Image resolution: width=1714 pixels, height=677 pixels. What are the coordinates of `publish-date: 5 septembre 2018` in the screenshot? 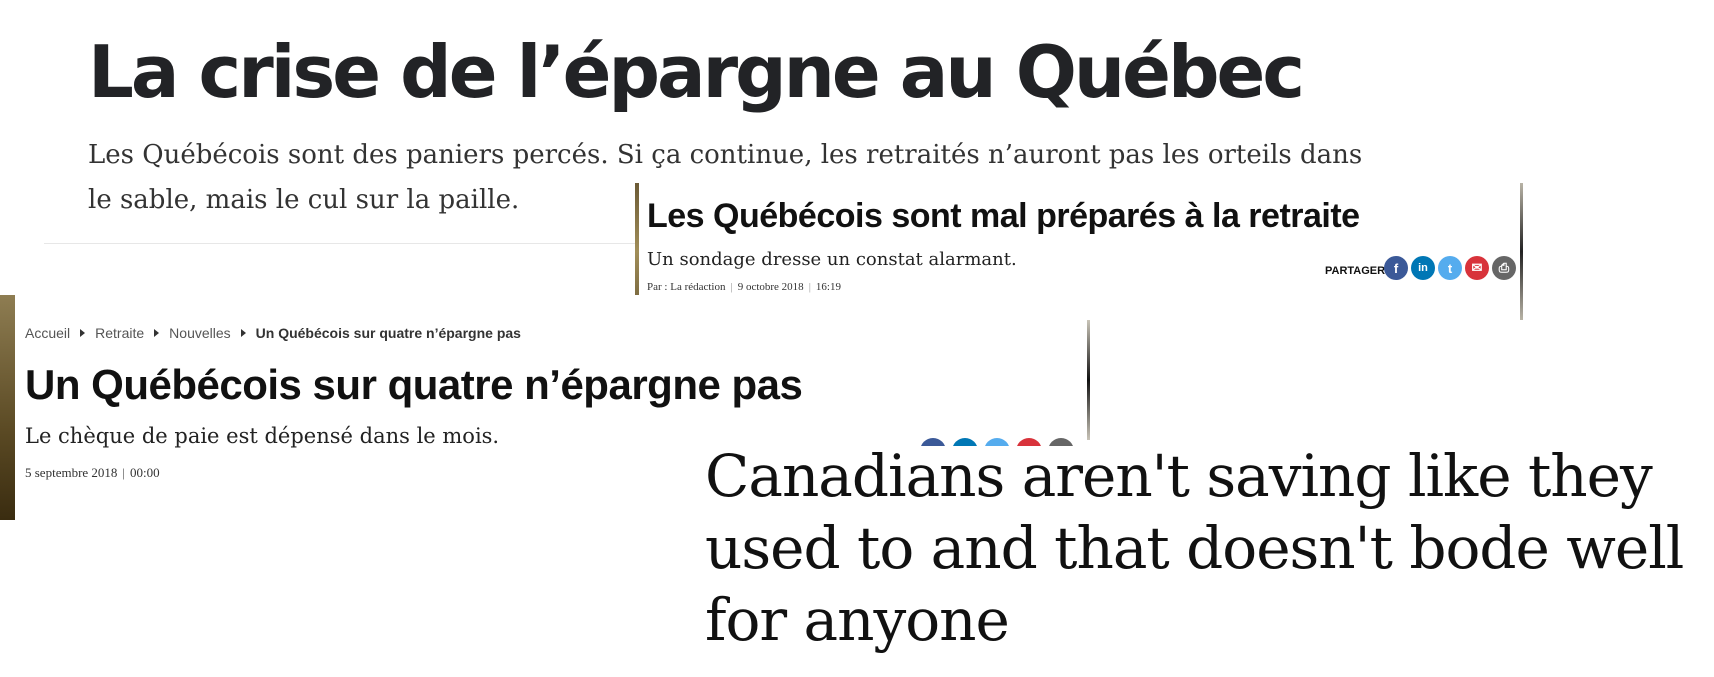 It's located at (71, 472).